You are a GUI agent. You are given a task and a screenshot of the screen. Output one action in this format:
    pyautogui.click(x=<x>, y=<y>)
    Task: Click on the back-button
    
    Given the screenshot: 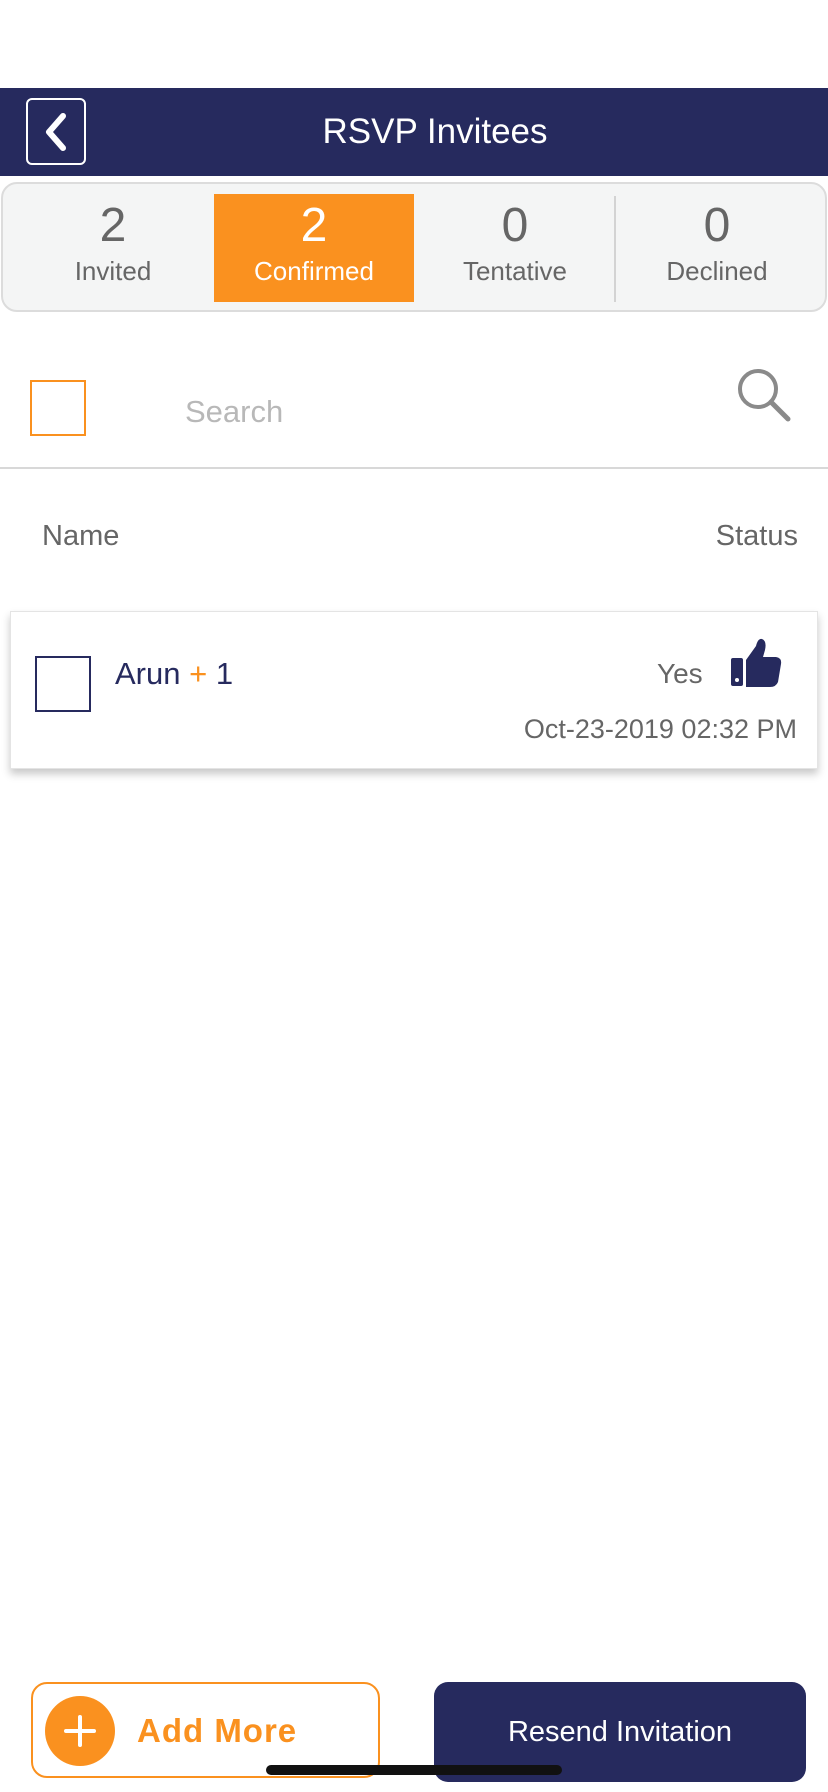 What is the action you would take?
    pyautogui.click(x=56, y=131)
    